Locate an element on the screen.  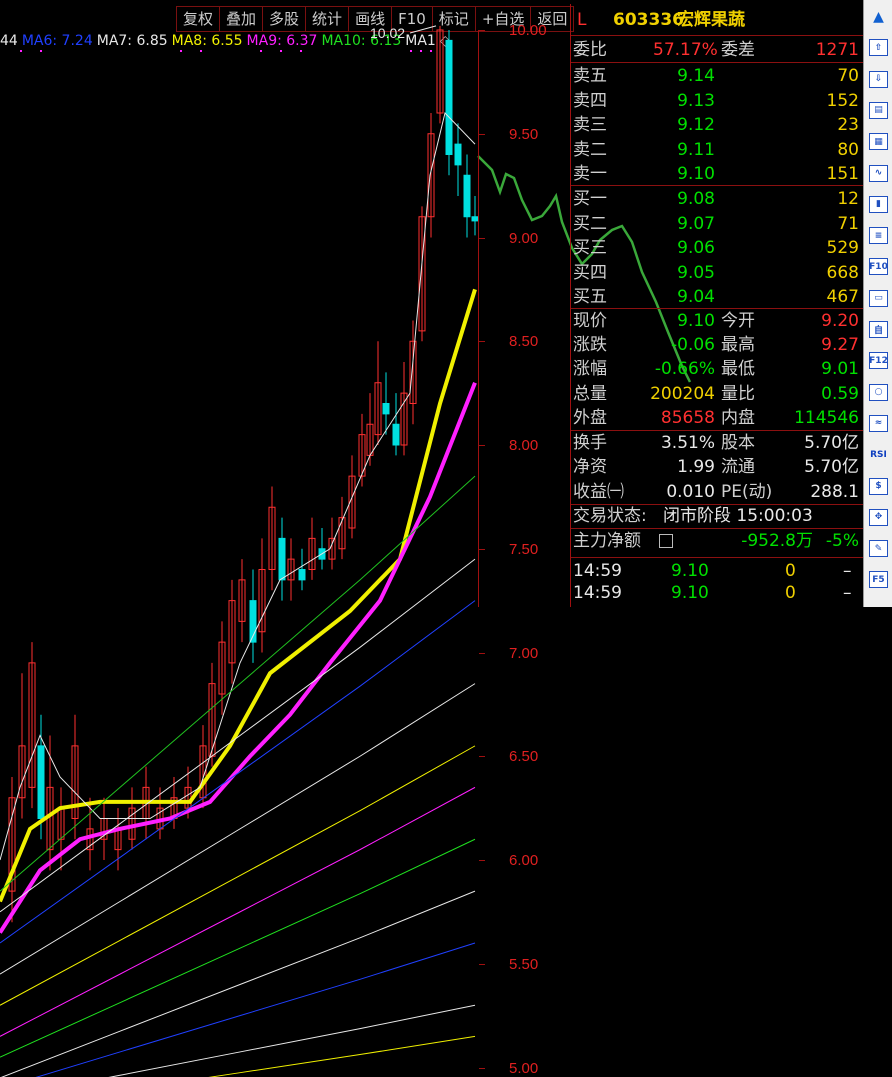
toolbar-button-3: 统计 is located at coordinates (328, 19).